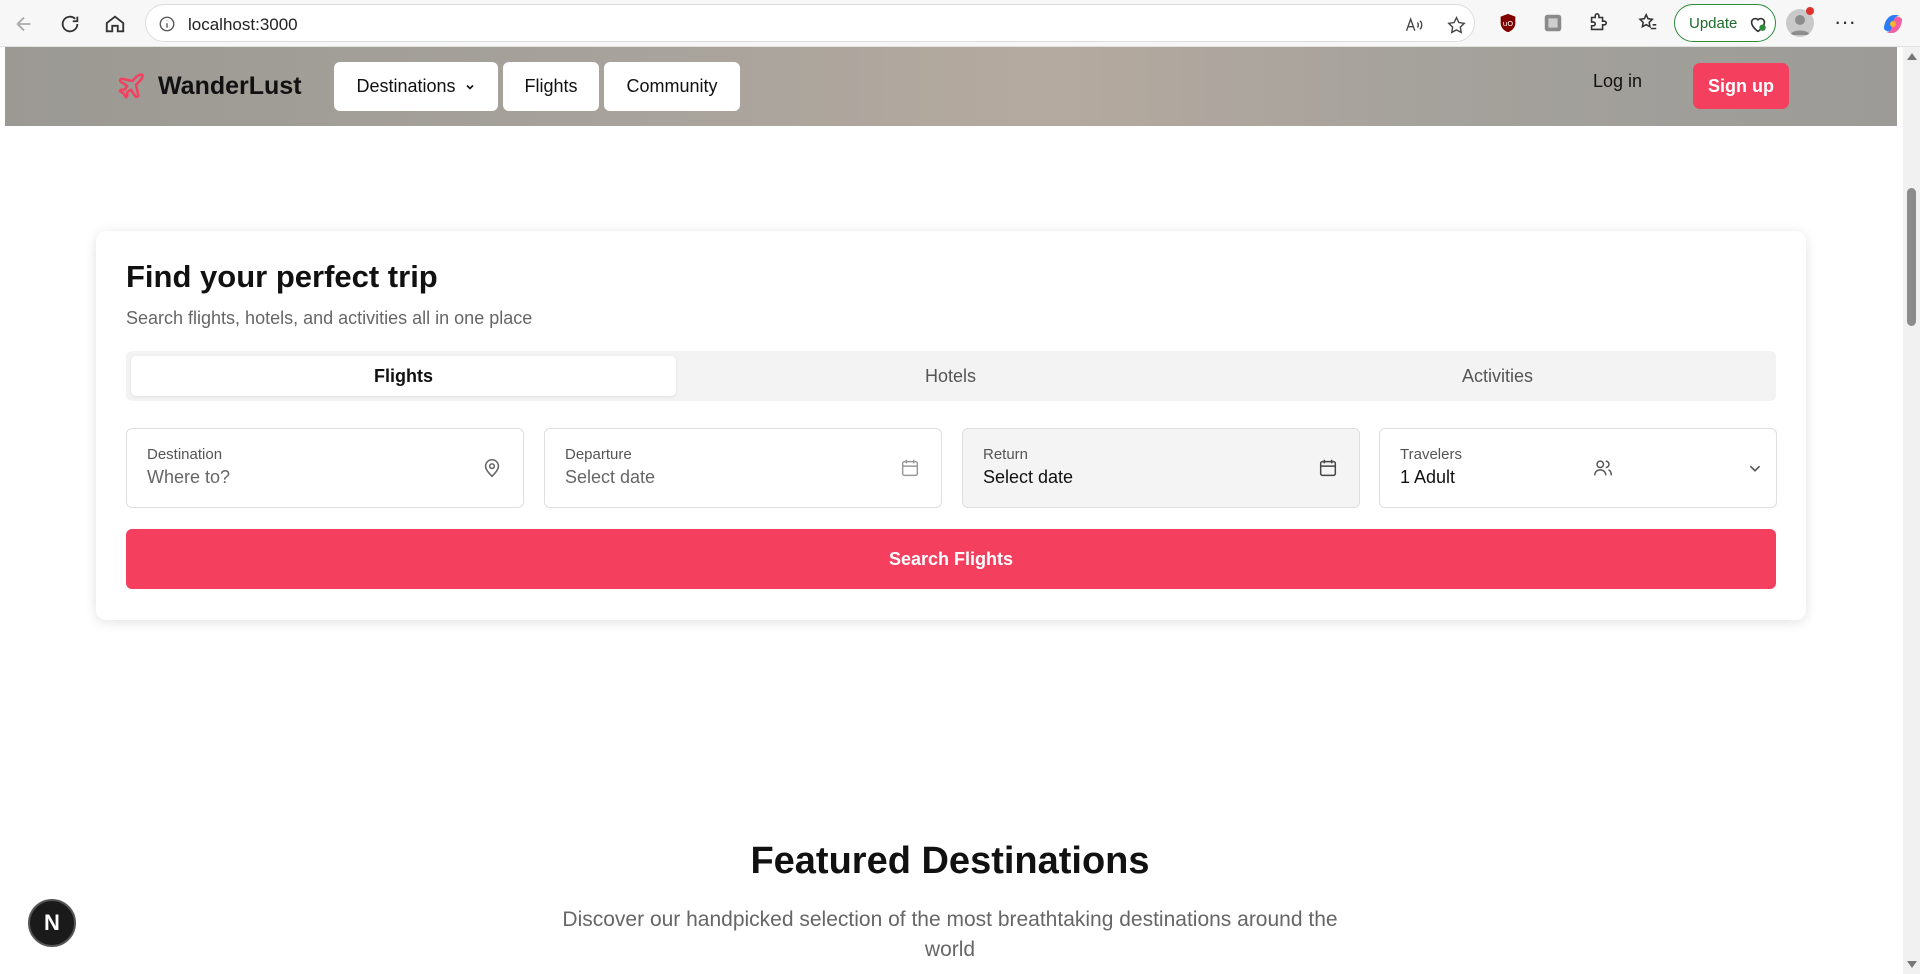 The image size is (1920, 974). Describe the element at coordinates (325, 468) in the screenshot. I see `destination-field: Destination Where to?` at that location.